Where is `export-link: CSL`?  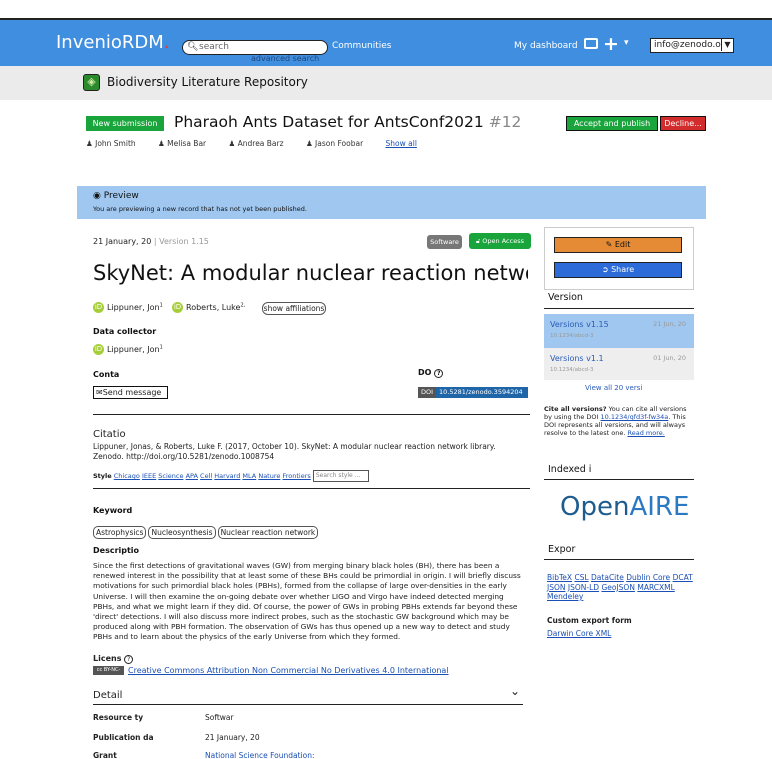 export-link: CSL is located at coordinates (581, 577).